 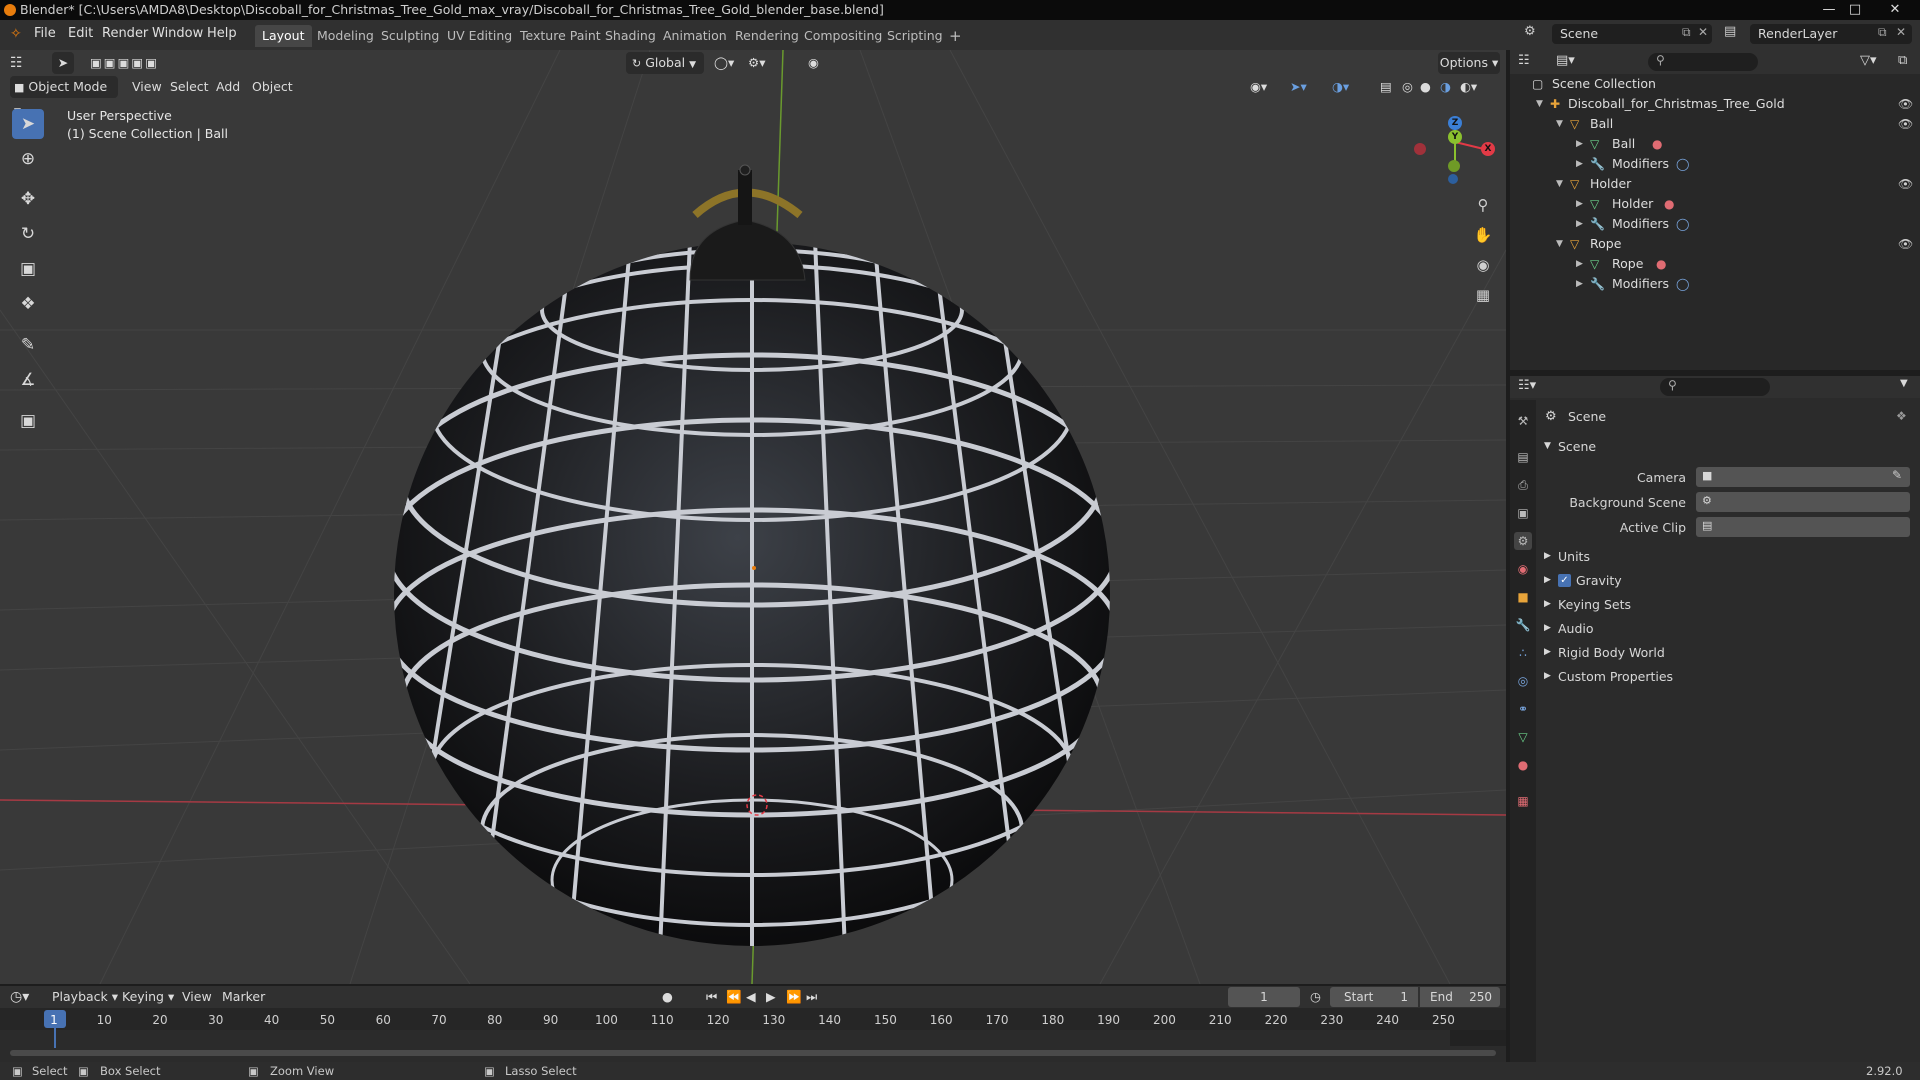 What do you see at coordinates (1523, 421) in the screenshot?
I see `tool-tab-icon: ⚒` at bounding box center [1523, 421].